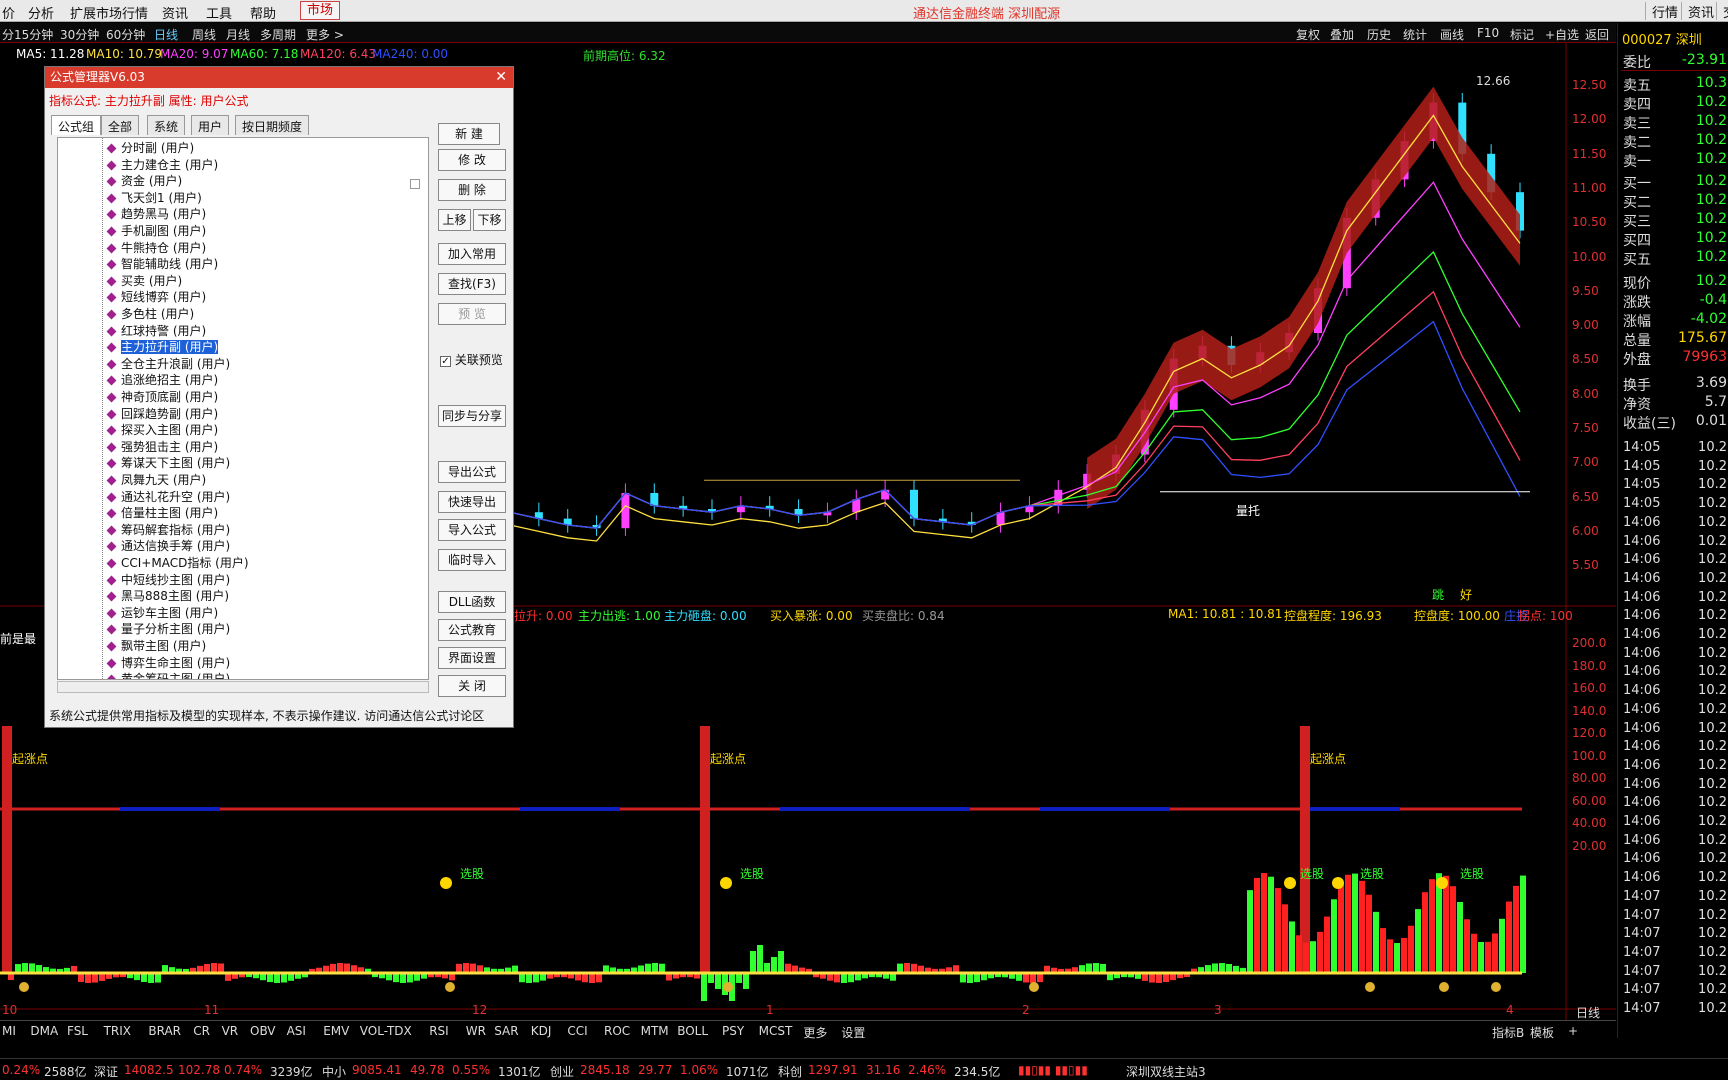 The image size is (1728, 1080). I want to click on indicator-tab: CR, so click(201, 1031).